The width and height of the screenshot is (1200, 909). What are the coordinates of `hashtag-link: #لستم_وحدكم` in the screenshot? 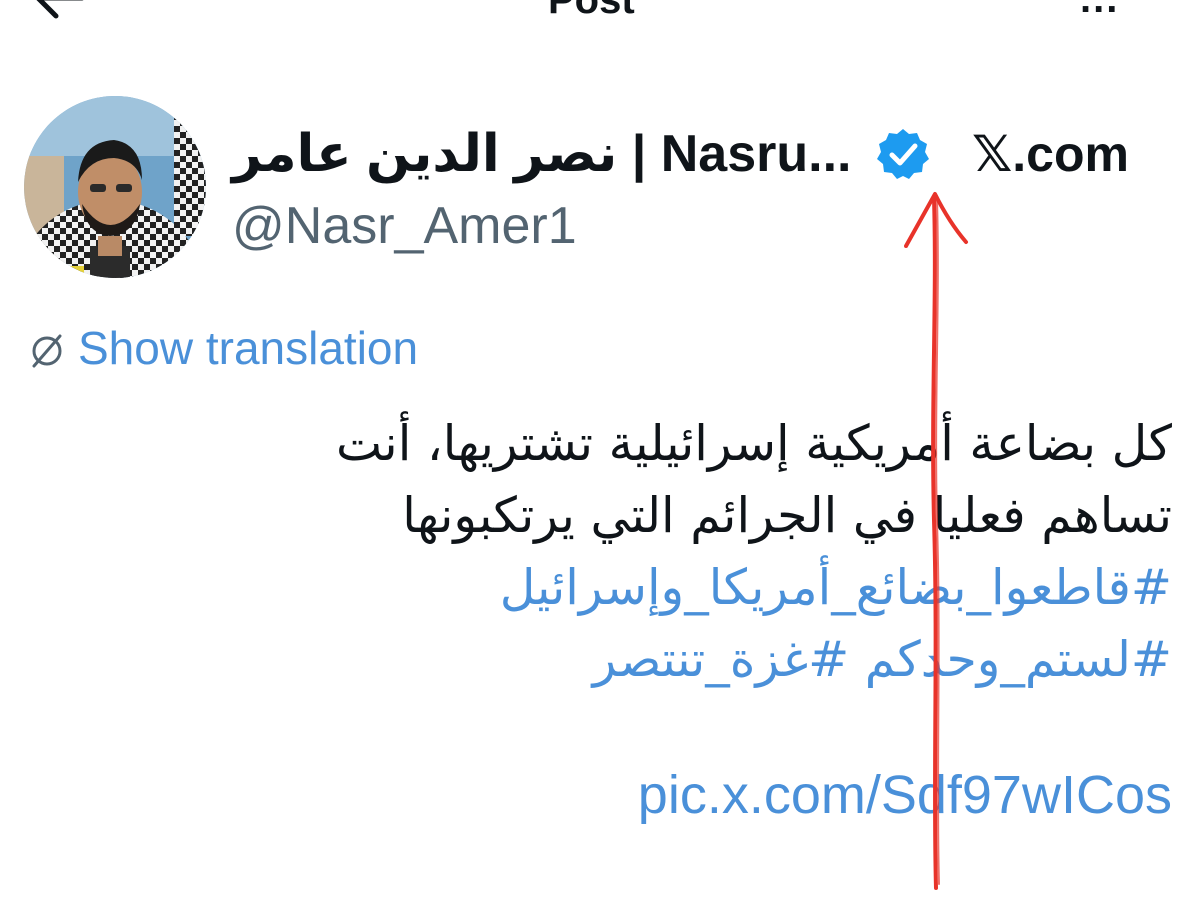 It's located at (1018, 659).